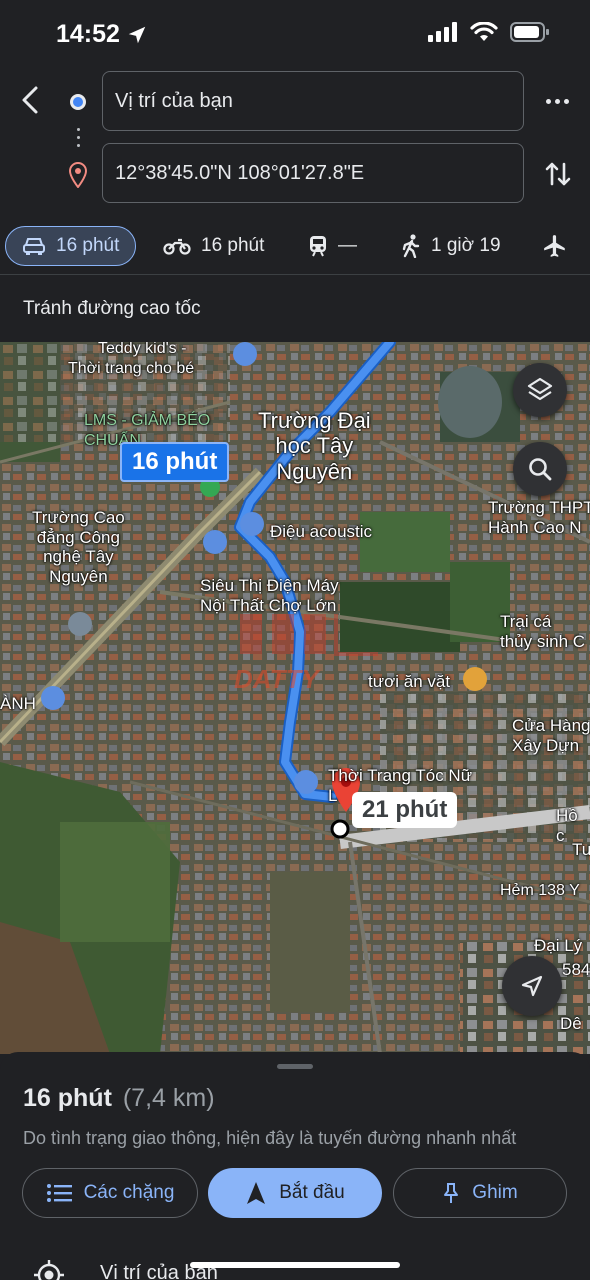  Describe the element at coordinates (558, 174) in the screenshot. I see `swap-icon` at that location.